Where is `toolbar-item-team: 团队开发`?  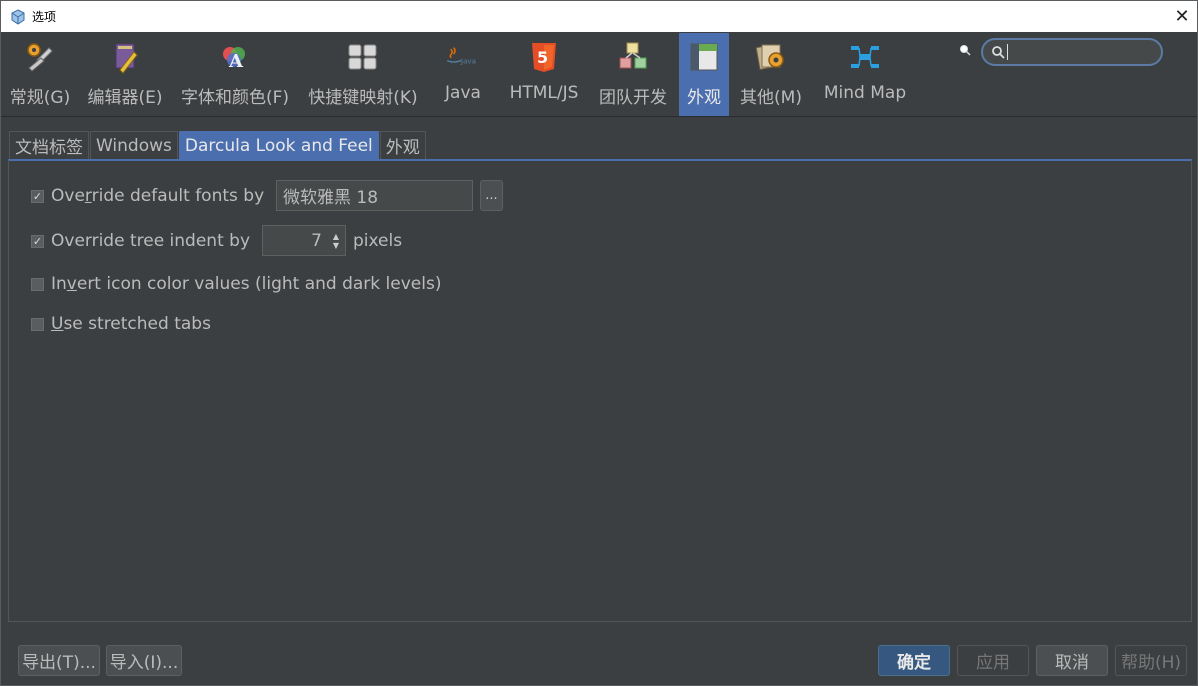 toolbar-item-team: 团队开发 is located at coordinates (633, 74).